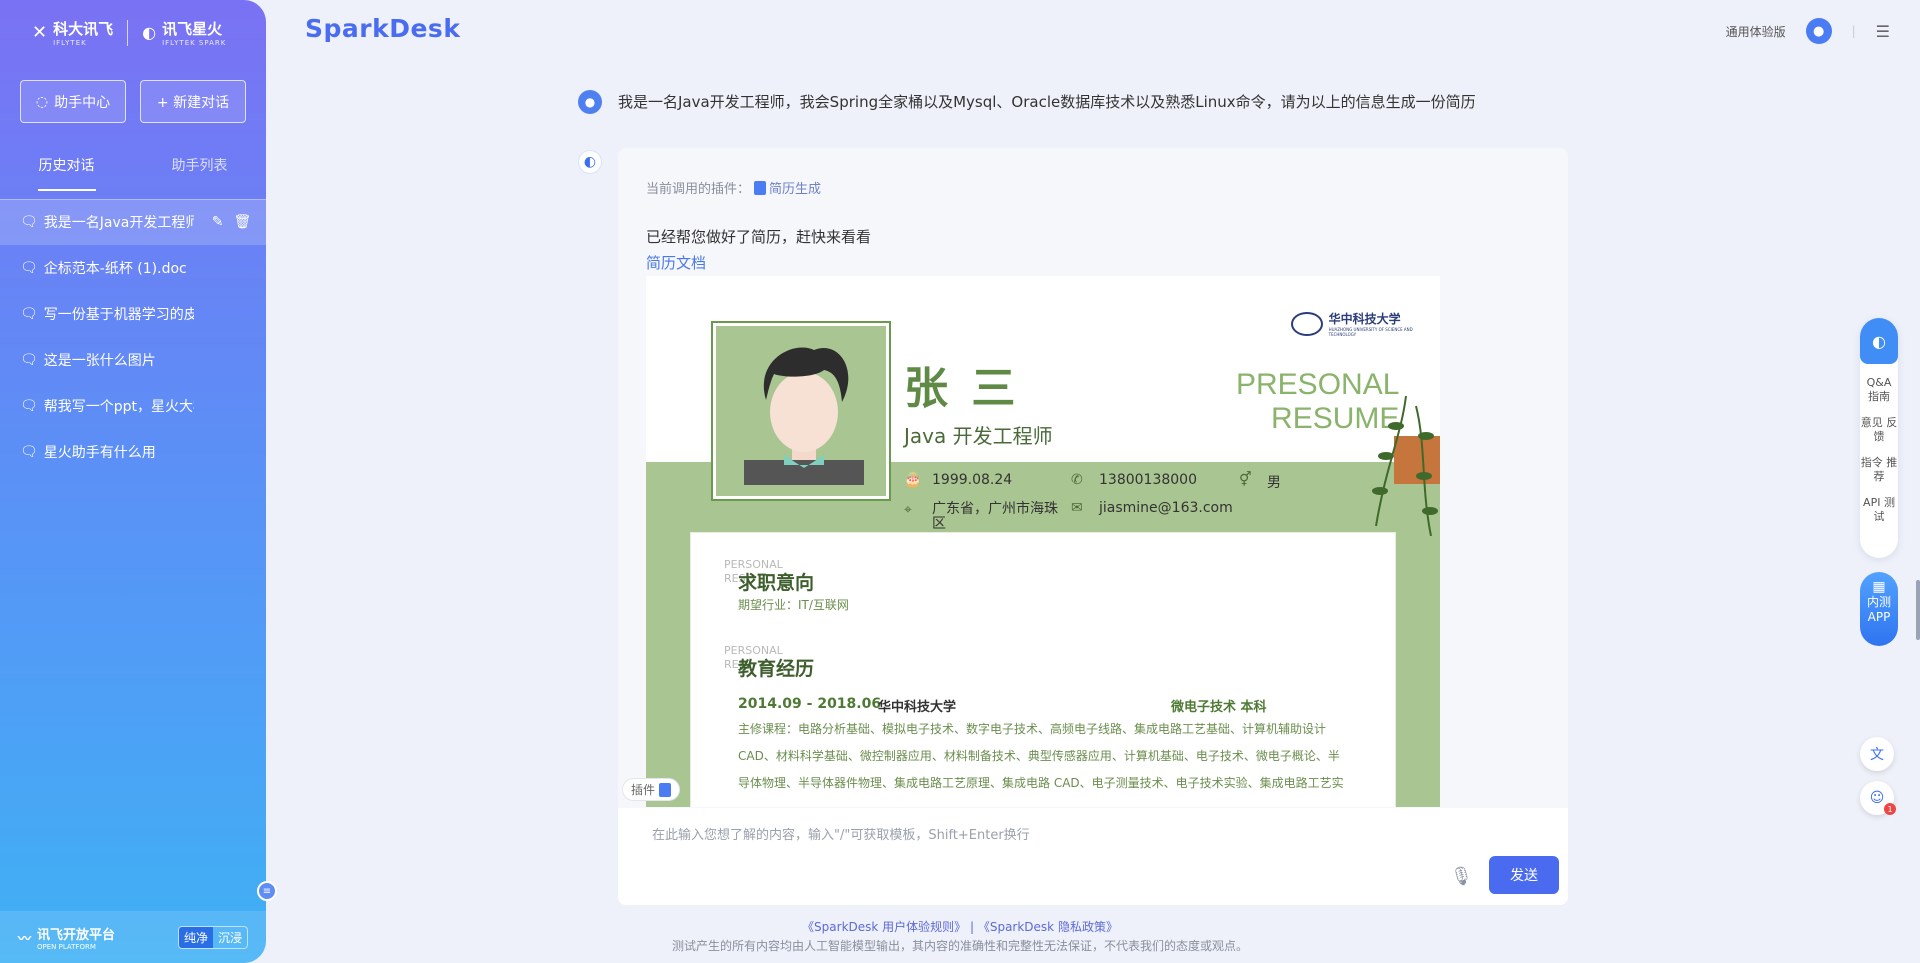 The width and height of the screenshot is (1920, 963). Describe the element at coordinates (651, 789) in the screenshot. I see `plugin-chip: 插件` at that location.